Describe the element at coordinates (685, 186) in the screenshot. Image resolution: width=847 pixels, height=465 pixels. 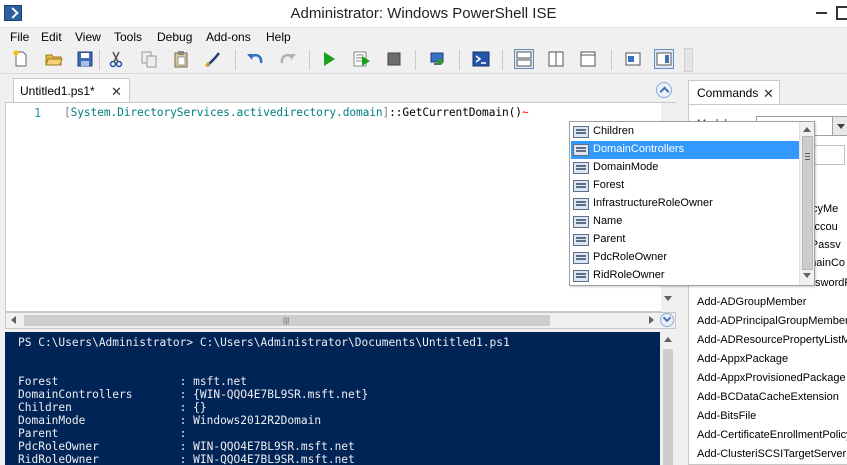
I see `intellisense-item: Forest` at that location.